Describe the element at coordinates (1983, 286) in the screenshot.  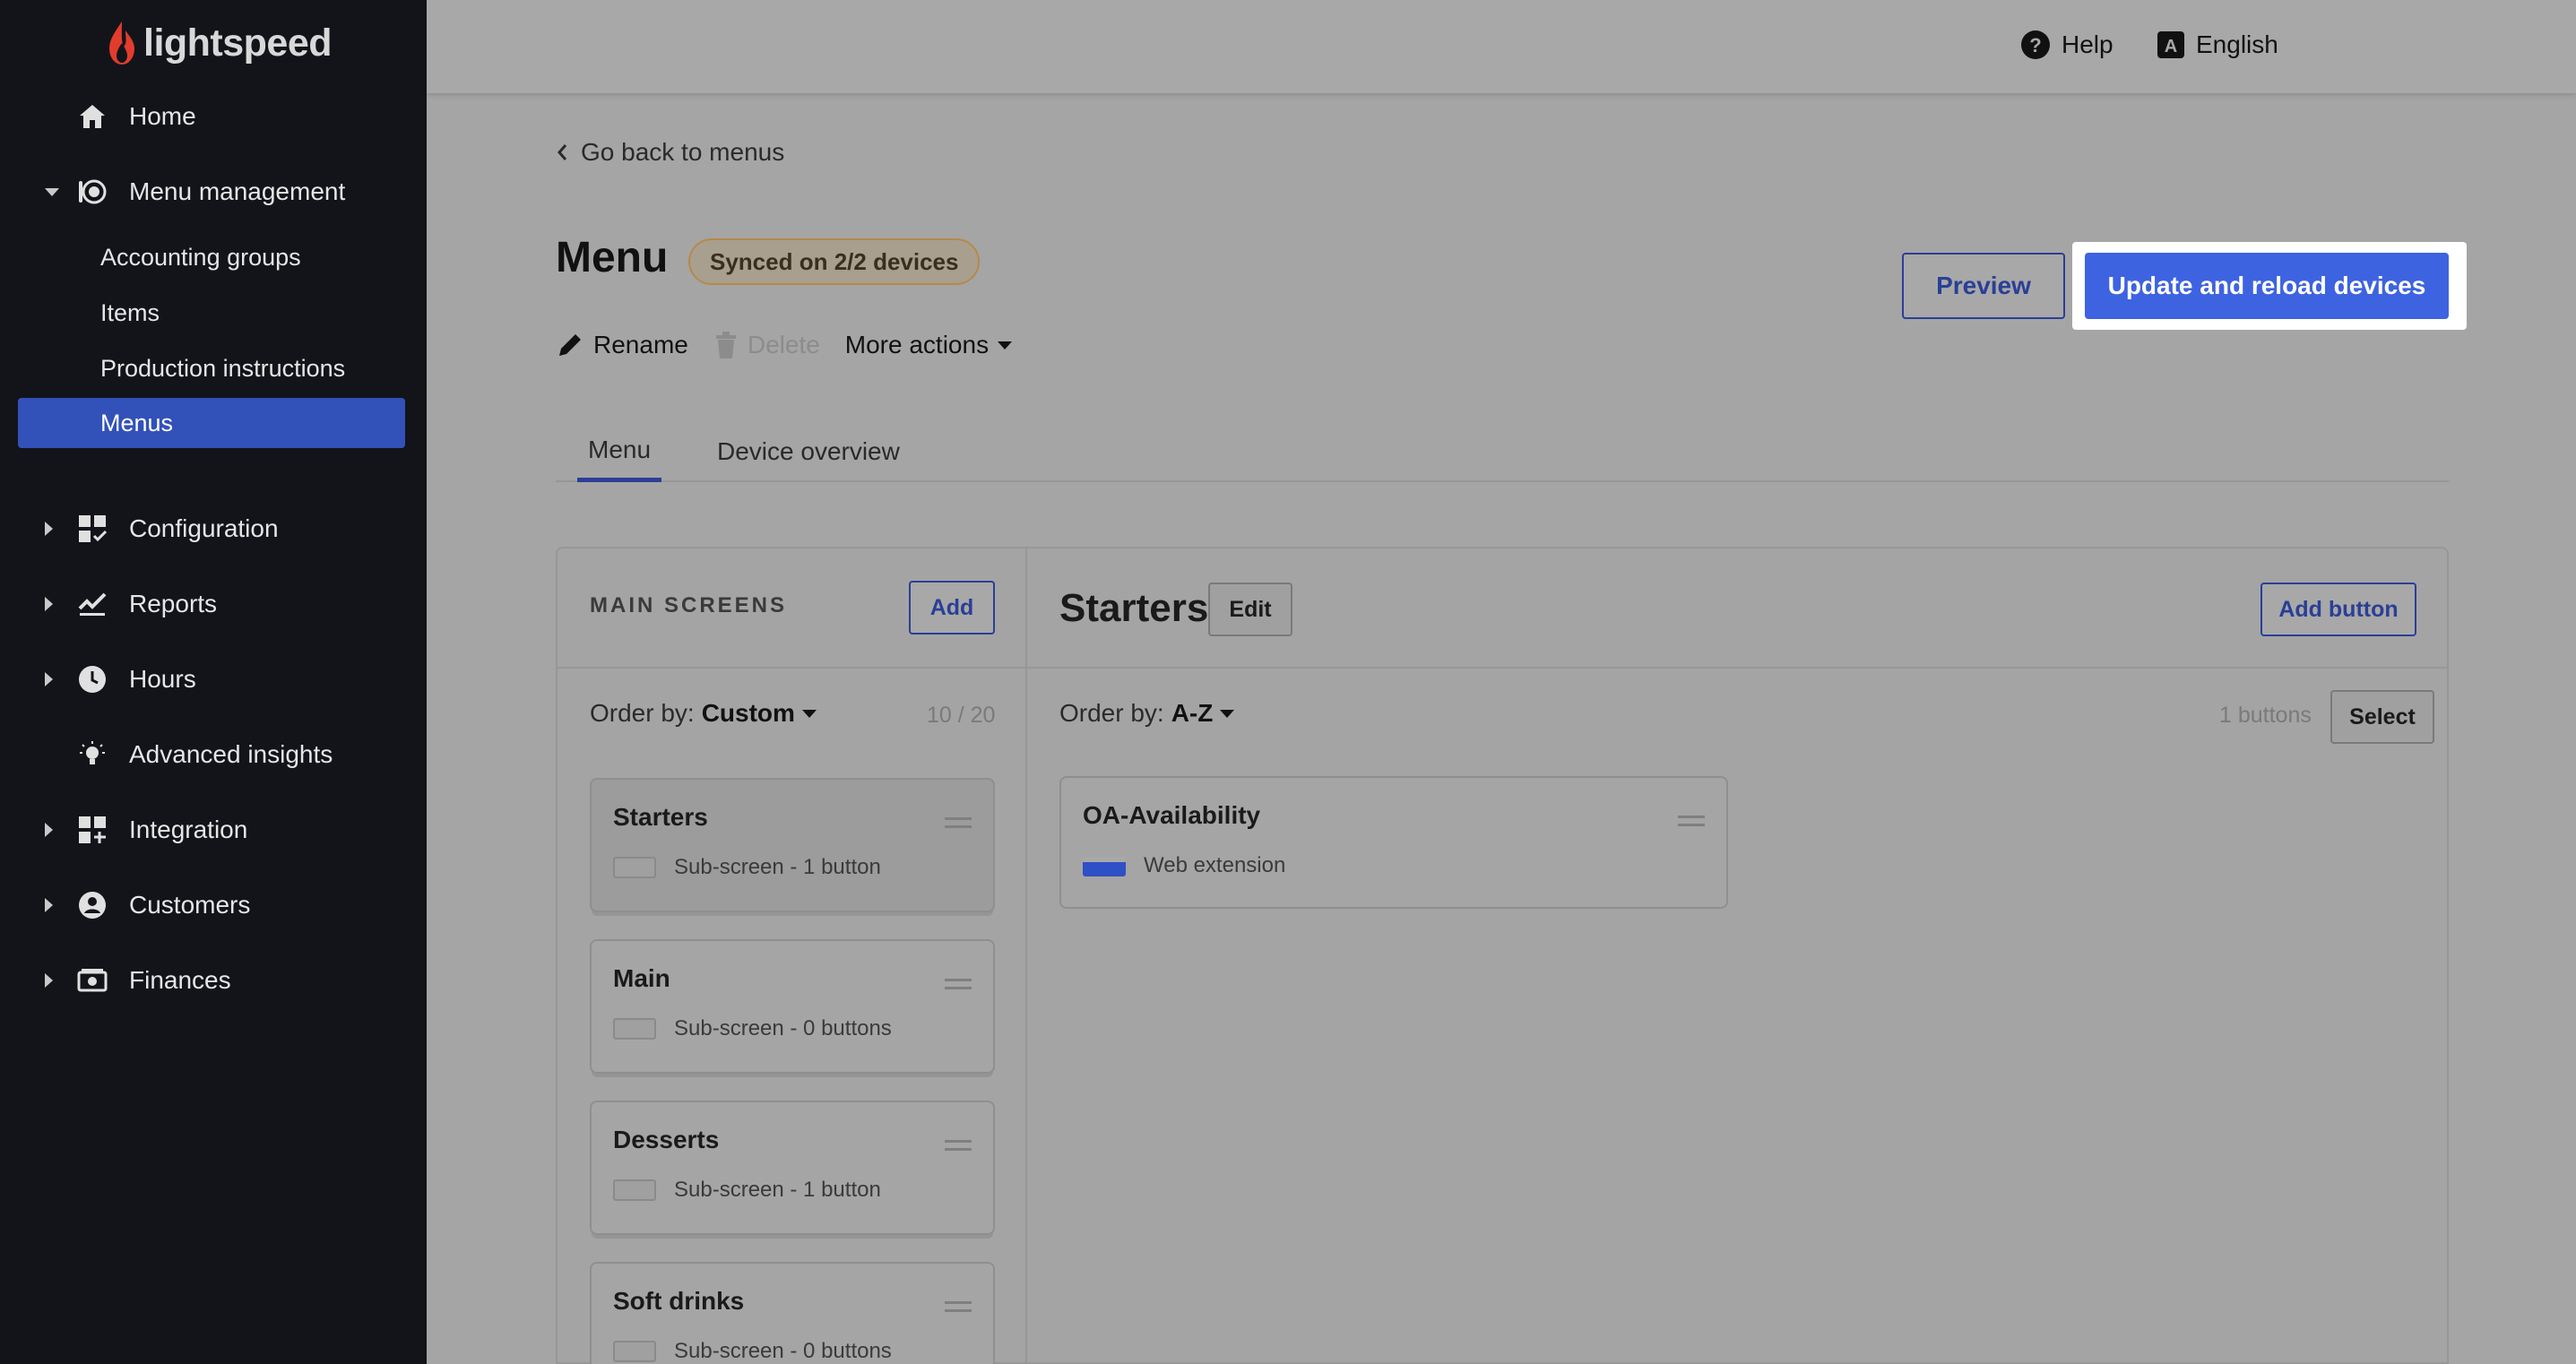
I see `preview-button: Preview` at that location.